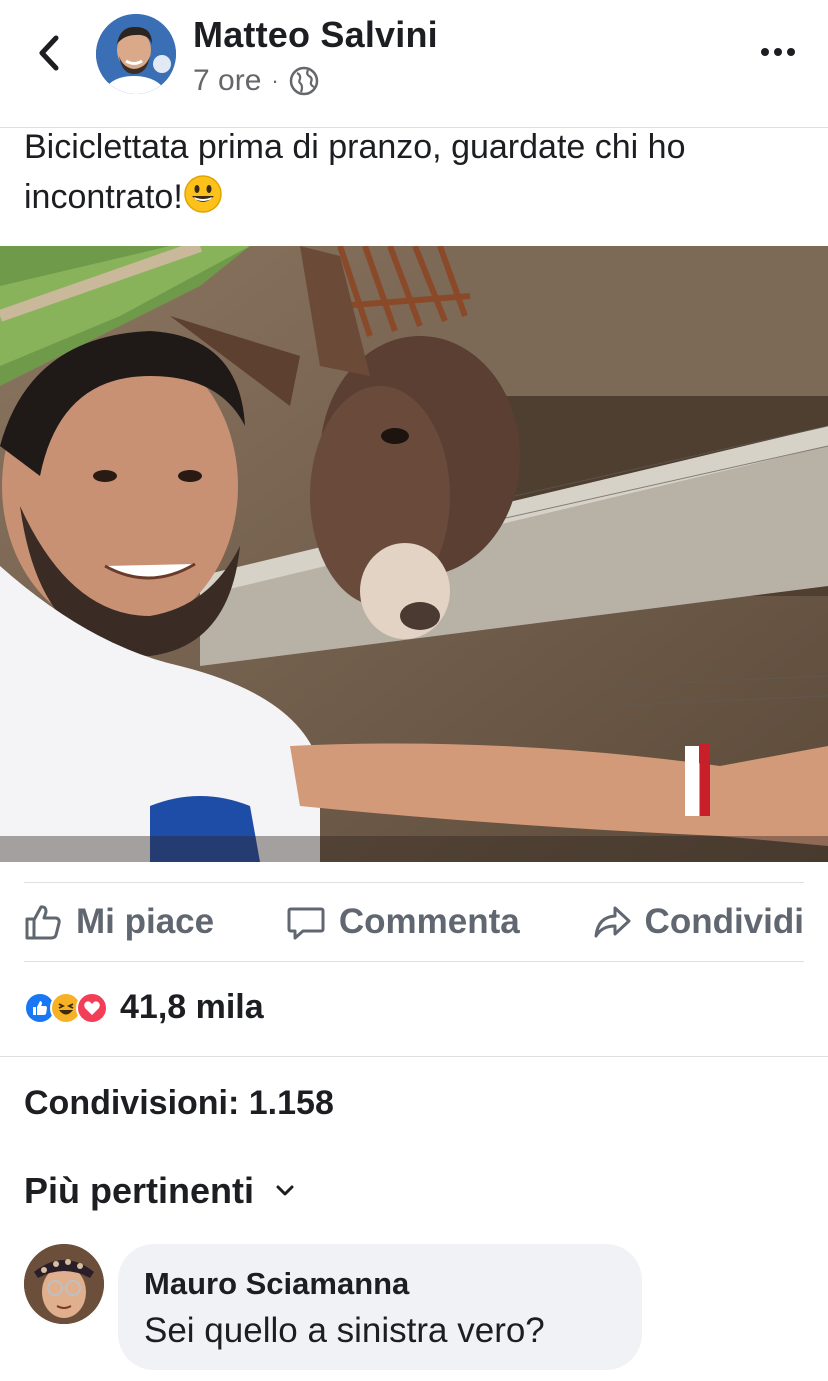 This screenshot has width=828, height=1381. I want to click on comment-bubble-icon, so click(306, 923).